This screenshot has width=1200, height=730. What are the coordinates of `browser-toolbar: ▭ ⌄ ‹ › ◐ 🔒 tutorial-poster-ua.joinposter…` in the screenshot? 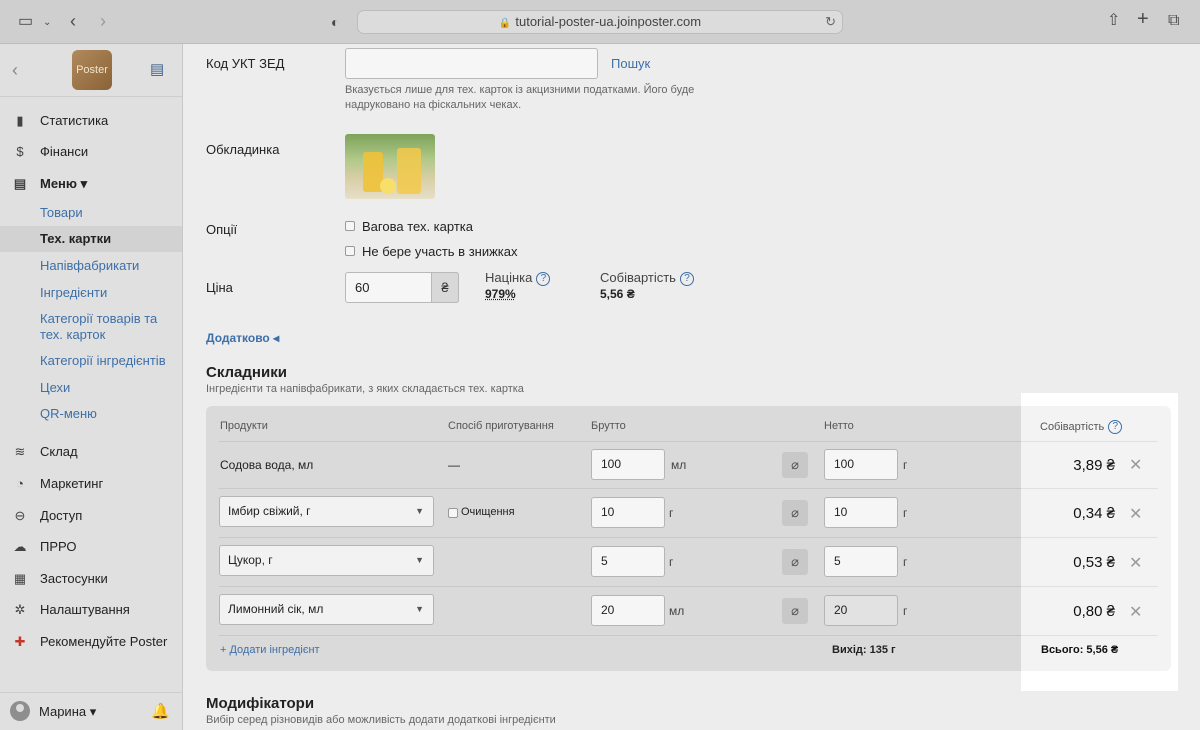 It's located at (600, 22).